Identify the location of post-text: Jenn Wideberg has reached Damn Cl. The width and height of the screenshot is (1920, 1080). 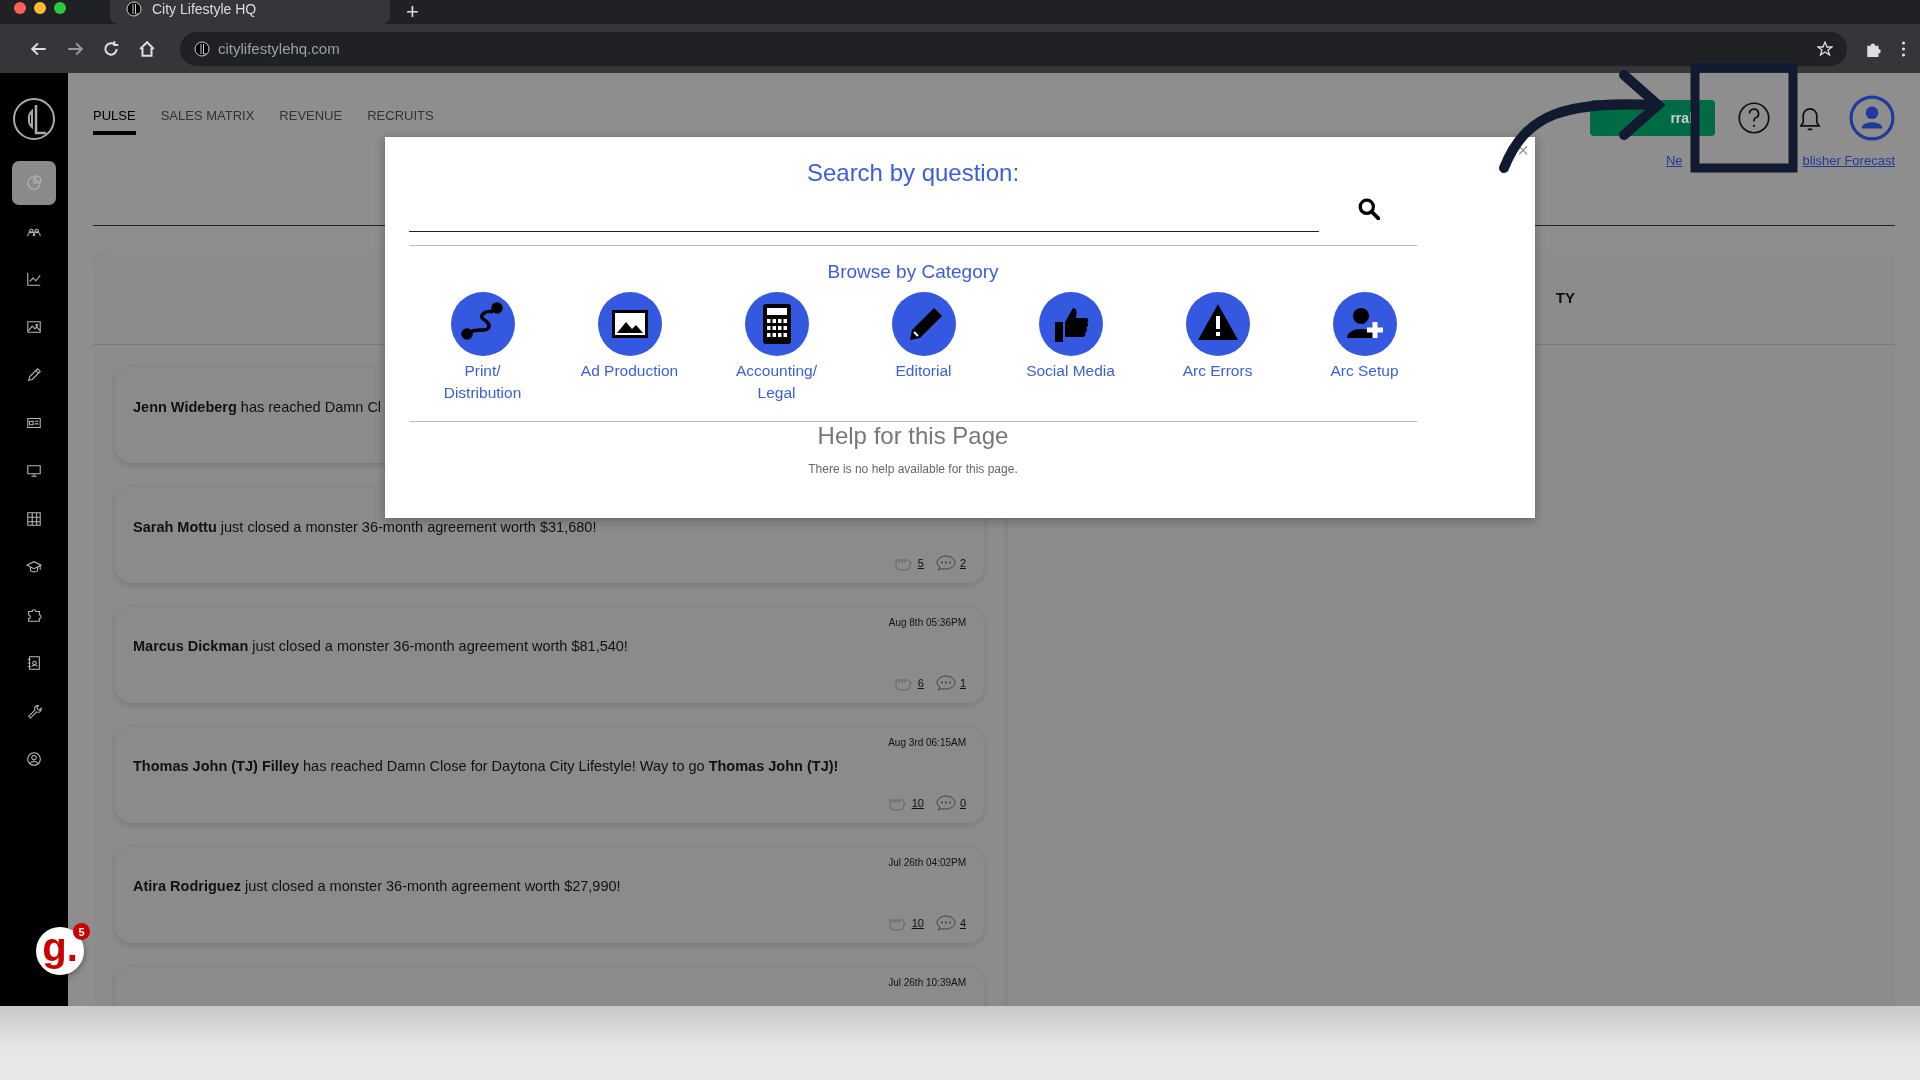
(258, 407).